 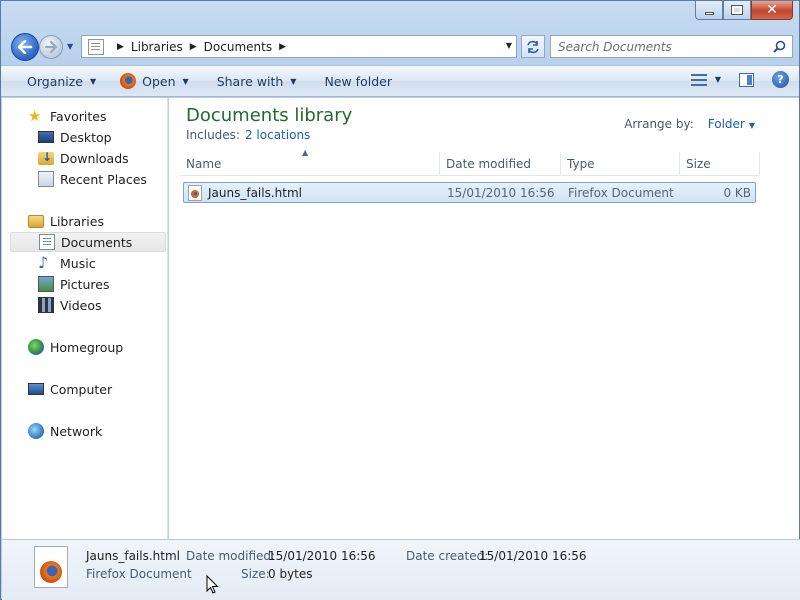 What do you see at coordinates (139, 574) in the screenshot?
I see `details-file-type: Firefox Document` at bounding box center [139, 574].